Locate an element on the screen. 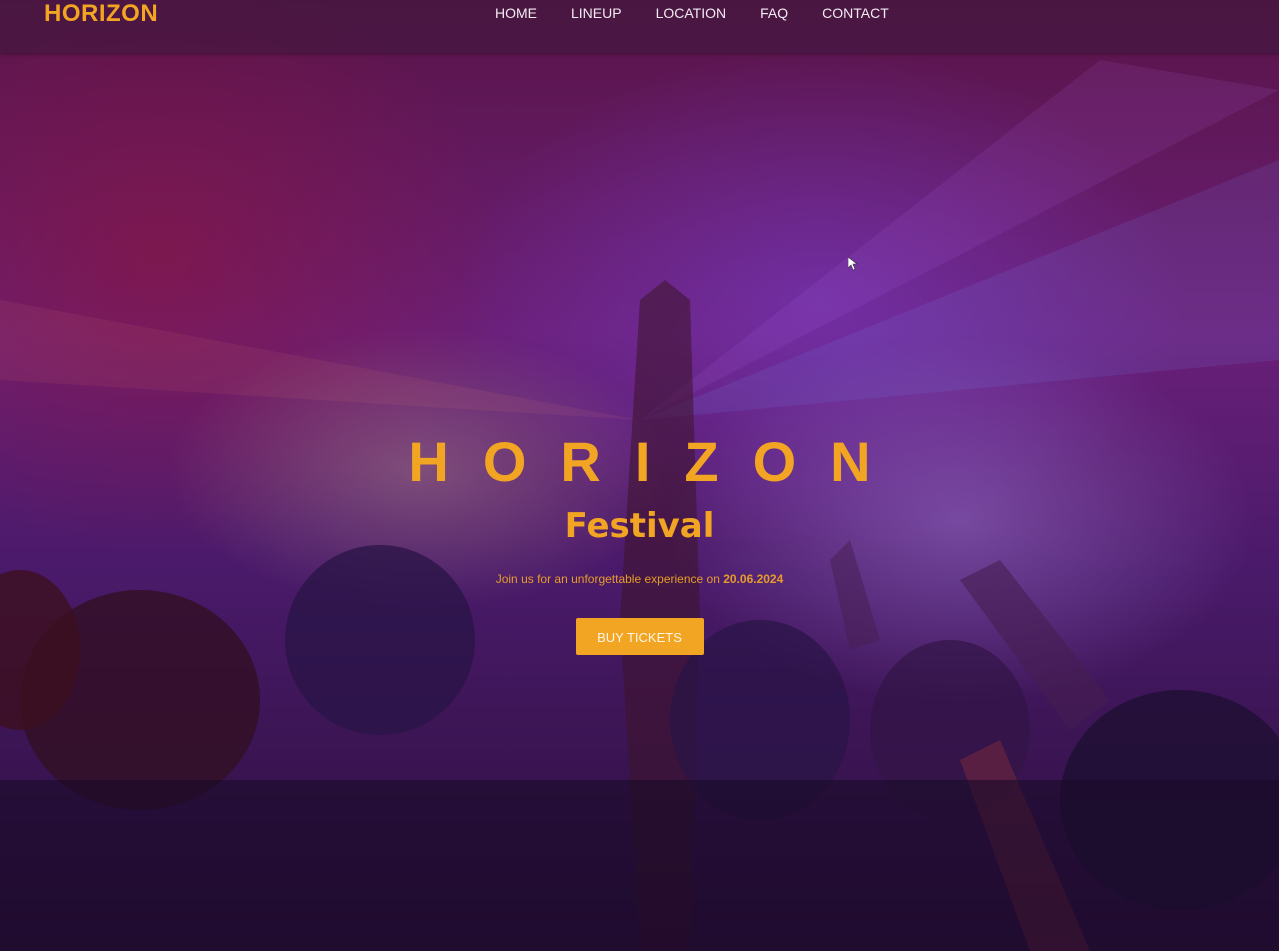 Image resolution: width=1279 pixels, height=951 pixels. mouse-cursor-icon is located at coordinates (853, 264).